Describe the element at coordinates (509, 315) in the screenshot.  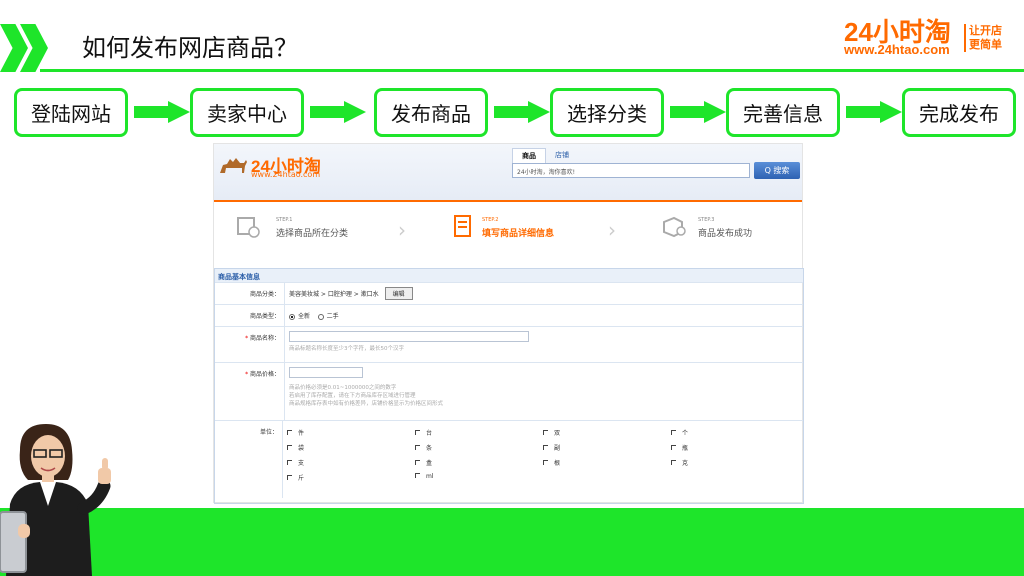
I see `type-row: 商品类型： 全新 二手` at that location.